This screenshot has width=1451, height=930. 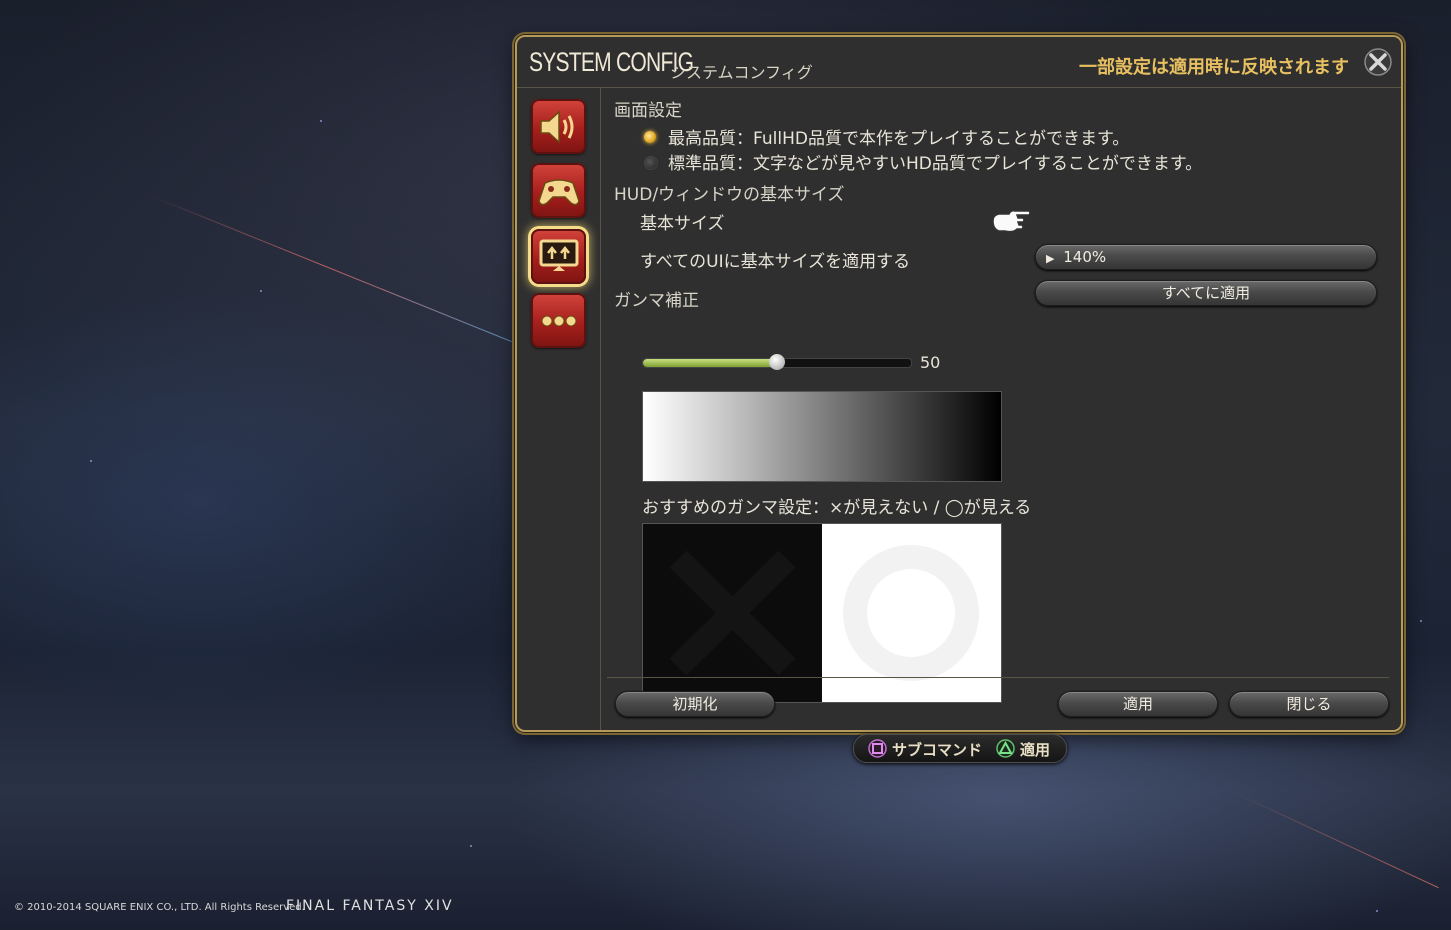 What do you see at coordinates (1085, 257) in the screenshot?
I see `base-size-value: 140%` at bounding box center [1085, 257].